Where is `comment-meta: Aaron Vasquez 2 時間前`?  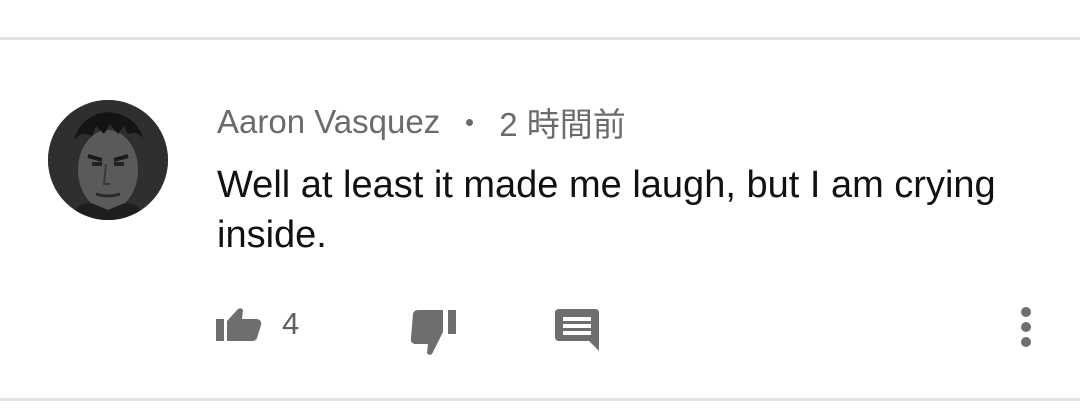
comment-meta: Aaron Vasquez 2 時間前 is located at coordinates (421, 122).